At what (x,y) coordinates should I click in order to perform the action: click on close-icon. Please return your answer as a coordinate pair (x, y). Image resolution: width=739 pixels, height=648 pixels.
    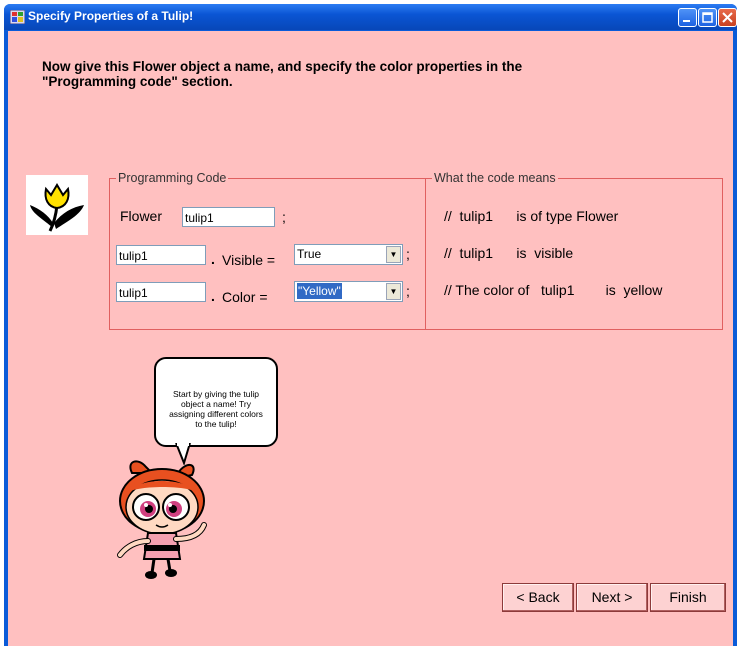
    Looking at the image, I should click on (727, 17).